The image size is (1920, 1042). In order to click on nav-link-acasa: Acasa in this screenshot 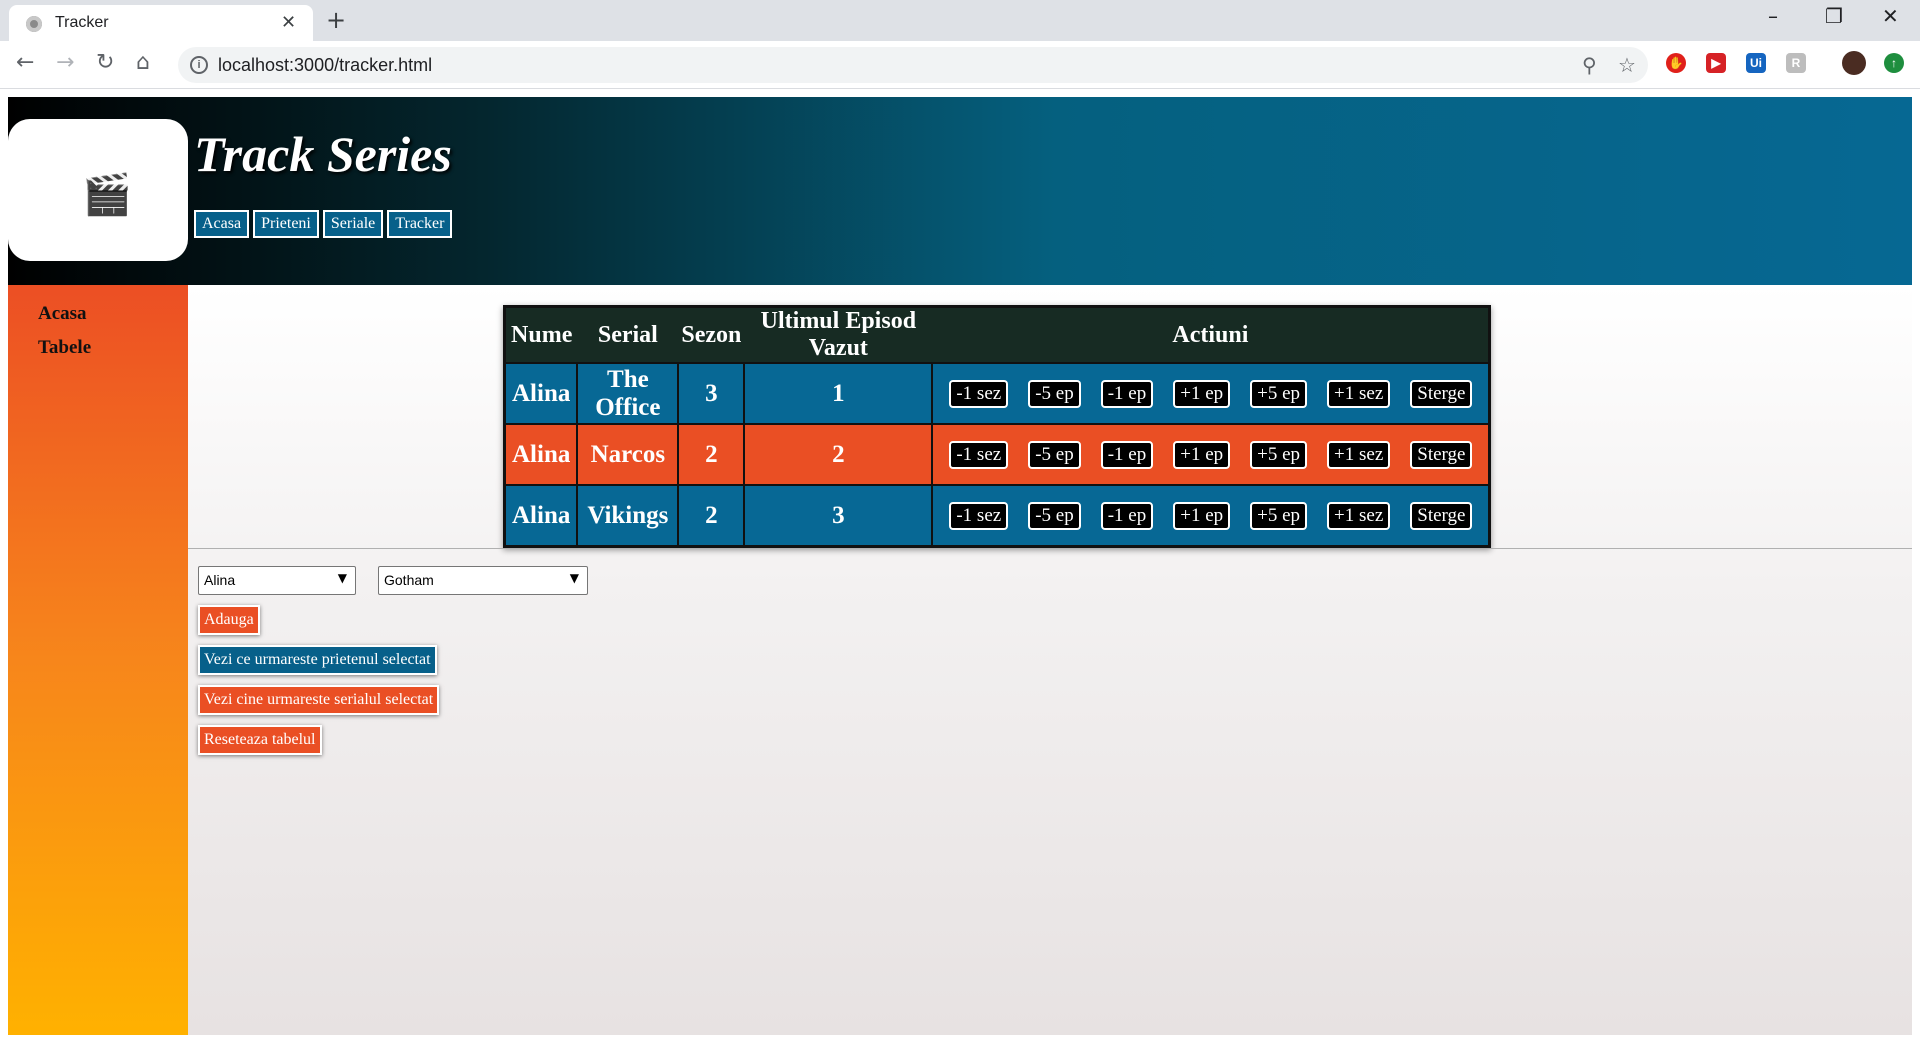, I will do `click(222, 224)`.